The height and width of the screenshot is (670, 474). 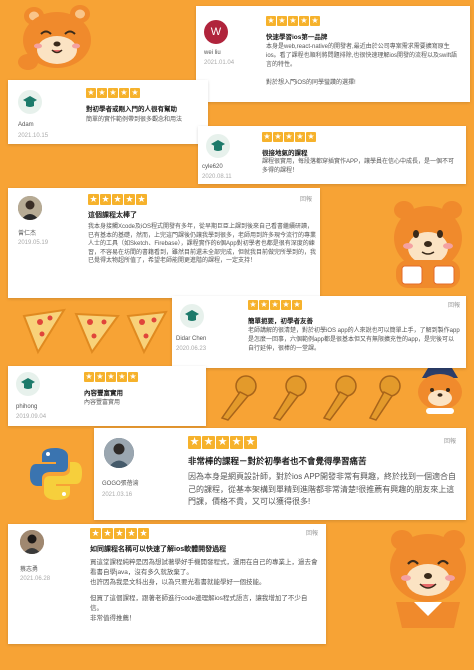 I want to click on reviewer-name: cyle620, so click(x=212, y=167).